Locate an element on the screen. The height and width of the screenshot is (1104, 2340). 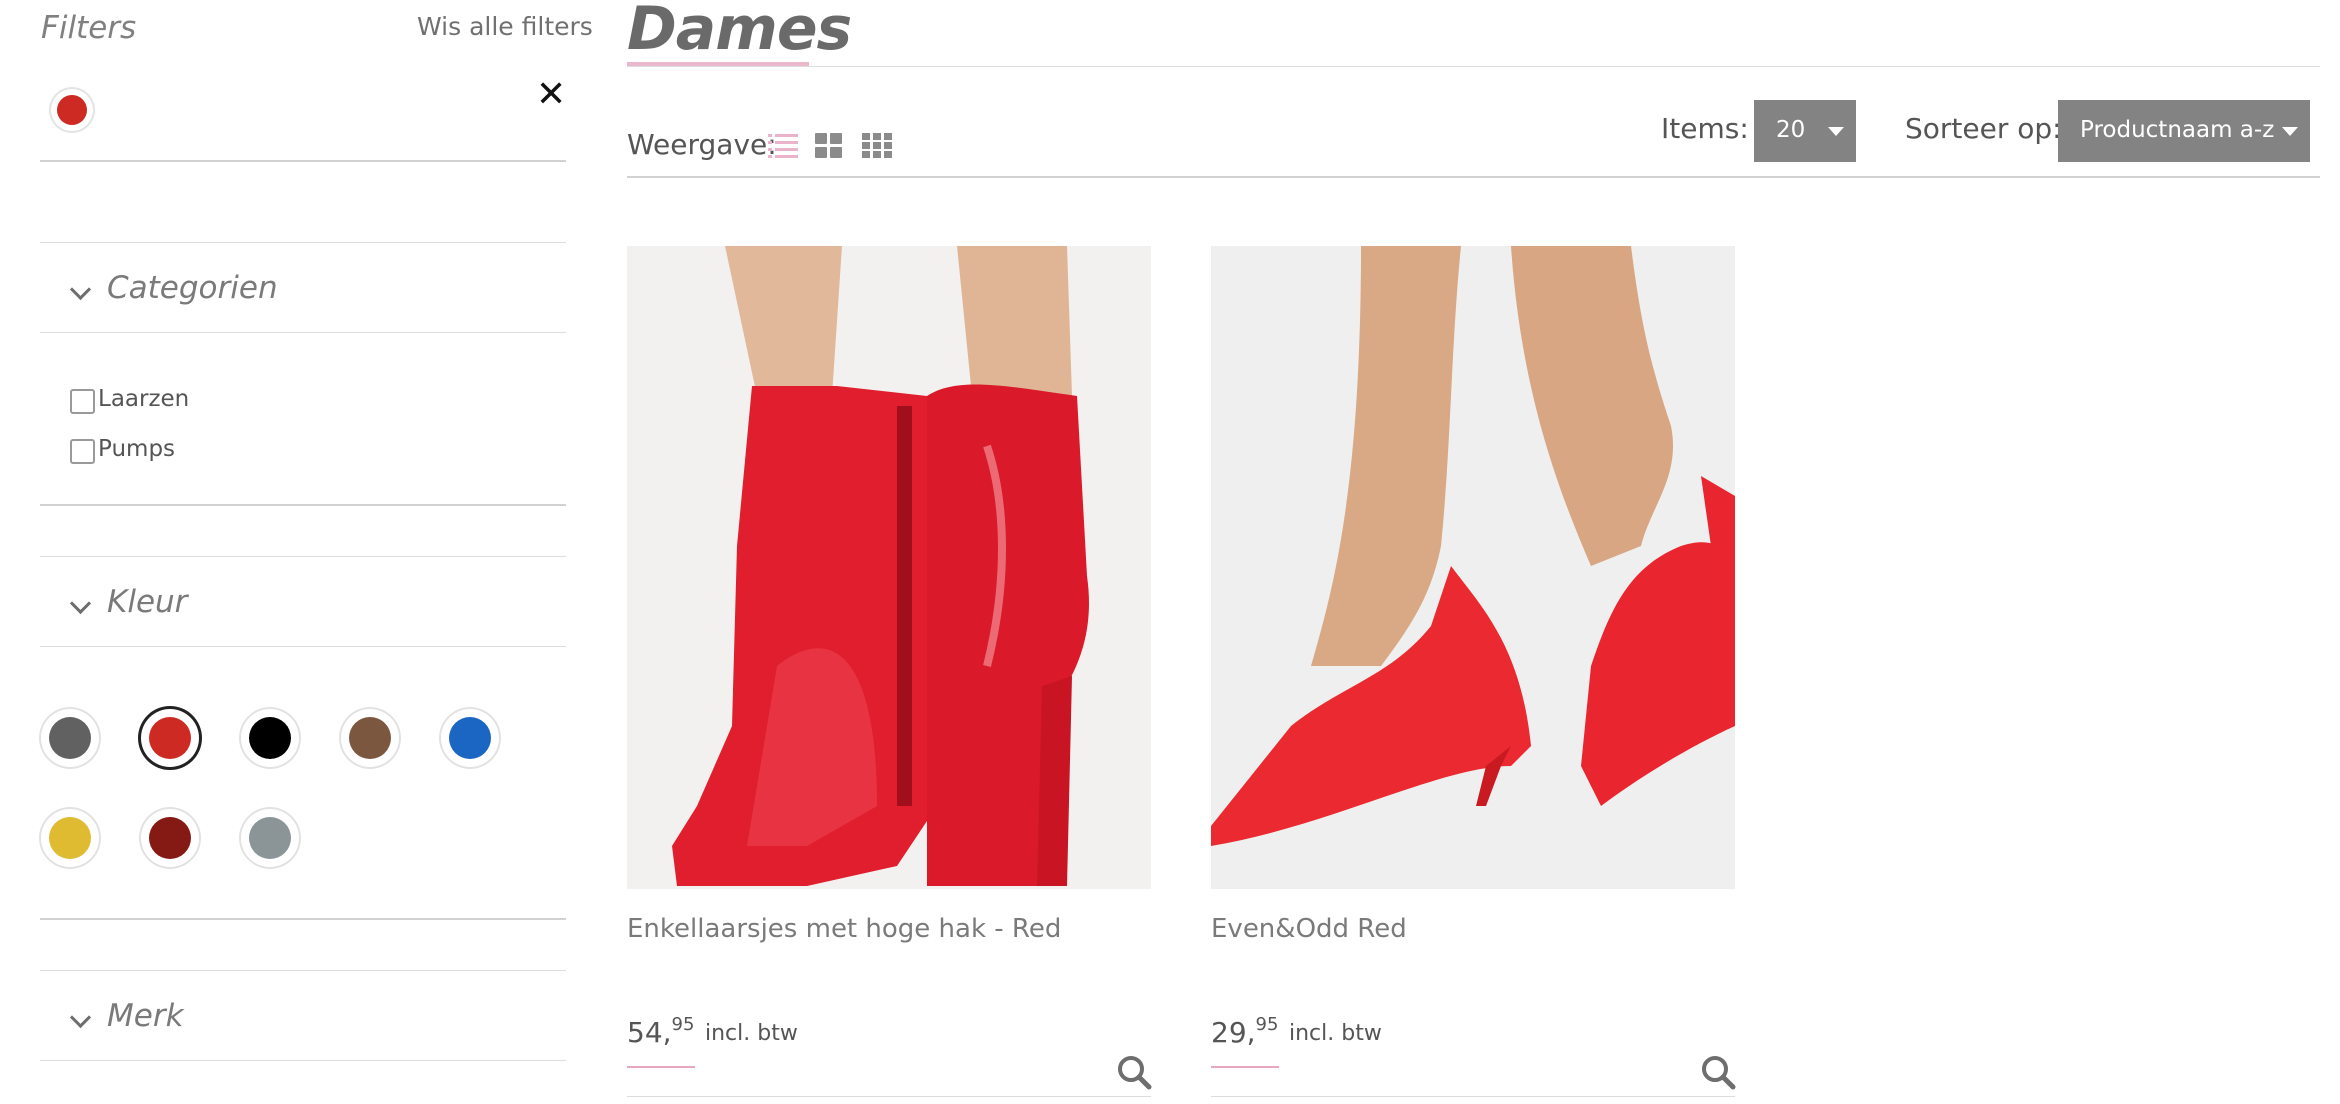
price-whole: 29, is located at coordinates (1233, 1032).